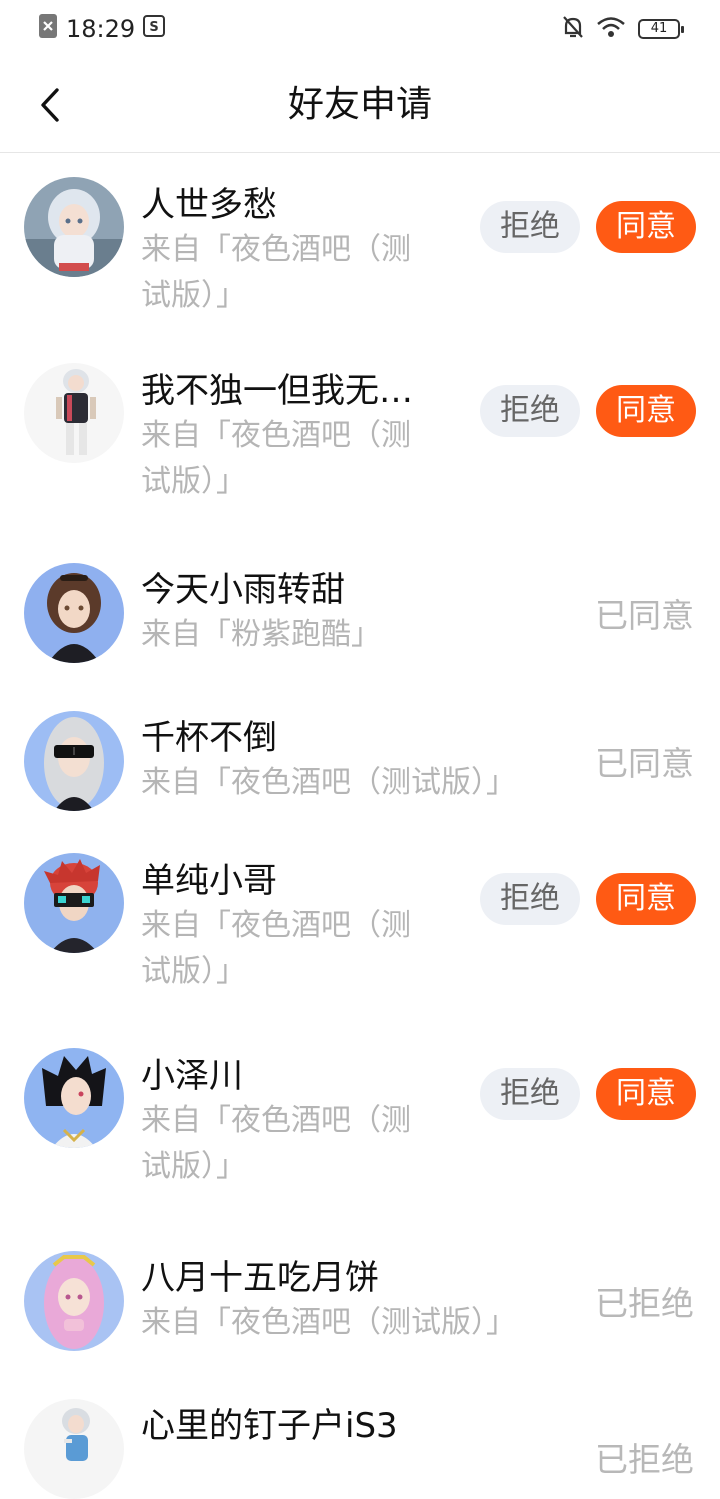 Image resolution: width=720 pixels, height=1499 pixels. What do you see at coordinates (48, 29) in the screenshot?
I see `sim-off-icon` at bounding box center [48, 29].